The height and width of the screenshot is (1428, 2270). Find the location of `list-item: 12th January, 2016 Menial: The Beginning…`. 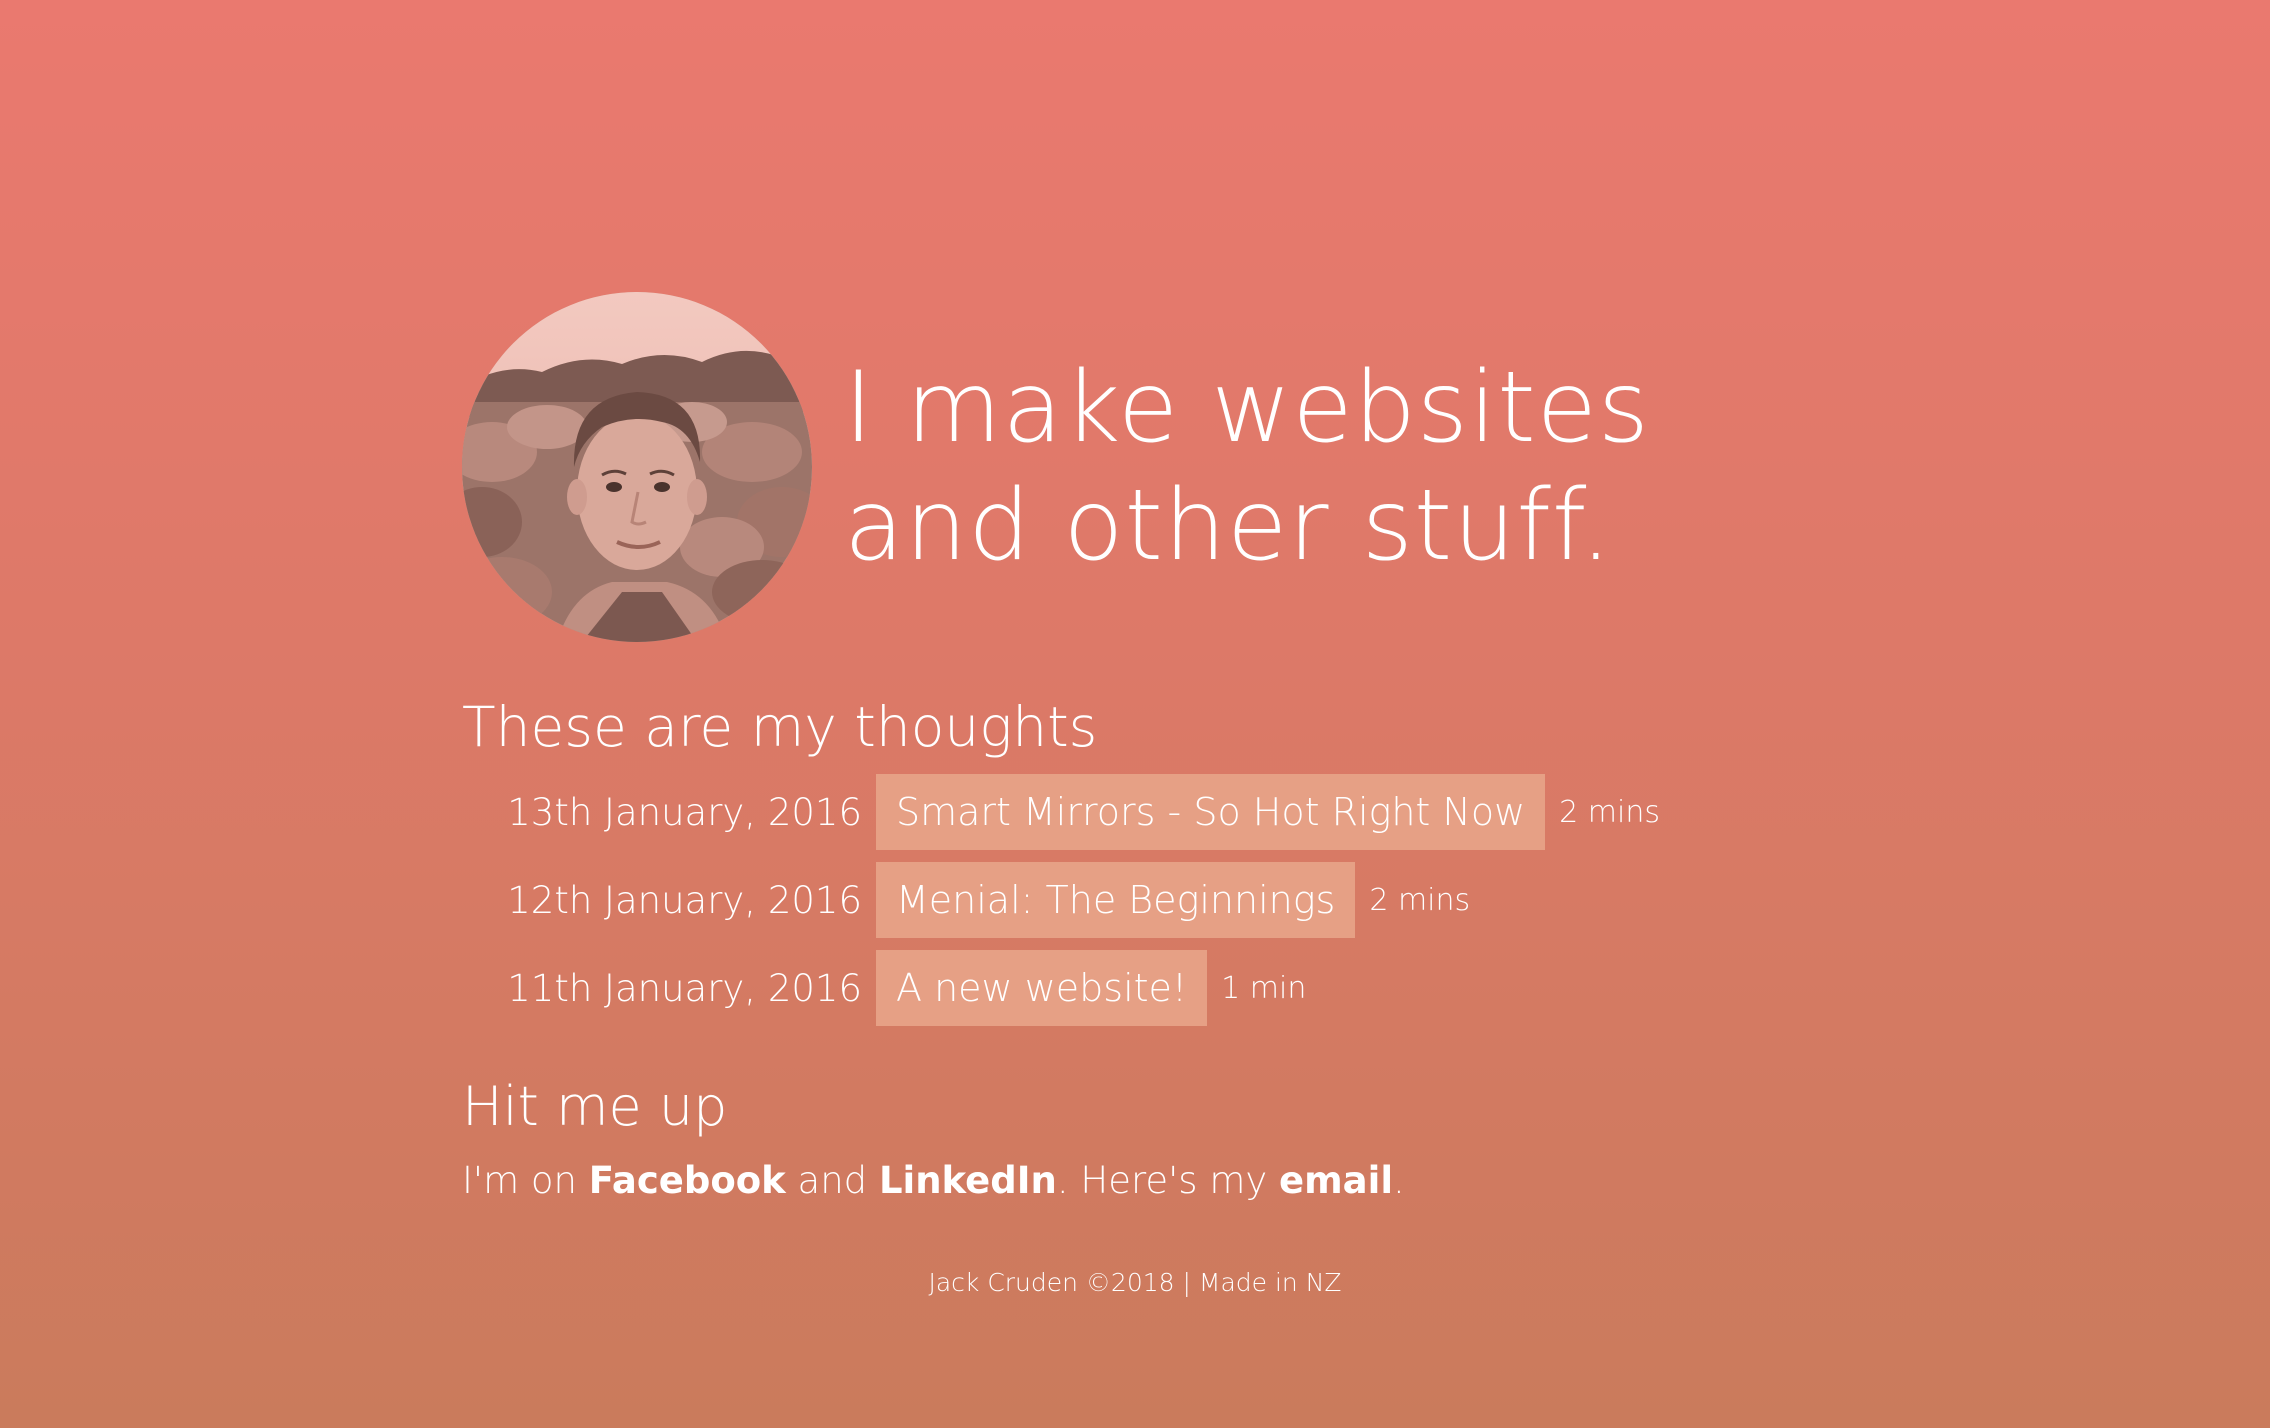

list-item: 12th January, 2016 Menial: The Beginning… is located at coordinates (1162, 900).